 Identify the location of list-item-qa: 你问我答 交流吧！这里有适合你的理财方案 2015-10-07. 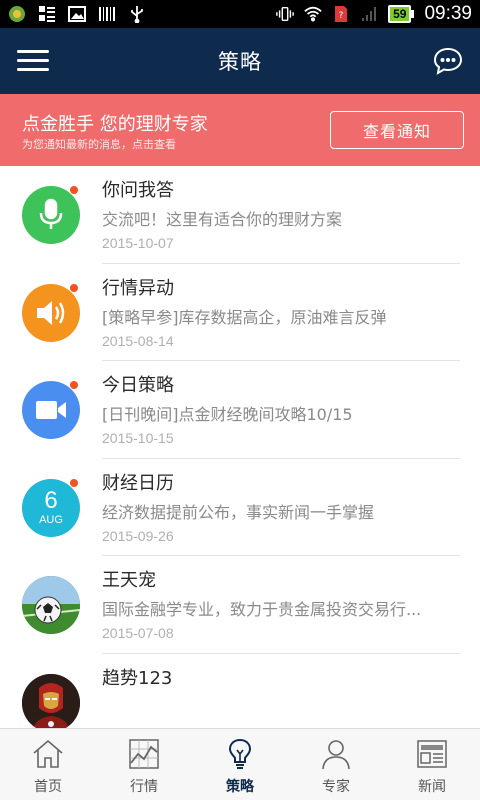
(240, 215).